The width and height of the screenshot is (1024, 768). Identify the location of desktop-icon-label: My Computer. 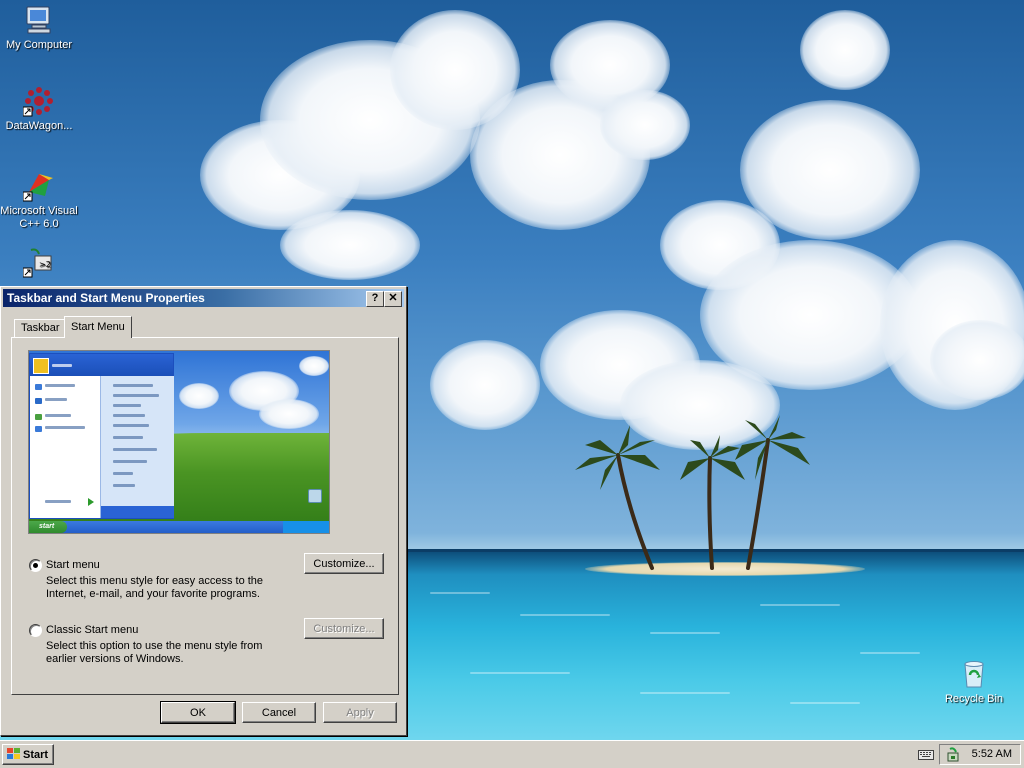
(39, 45).